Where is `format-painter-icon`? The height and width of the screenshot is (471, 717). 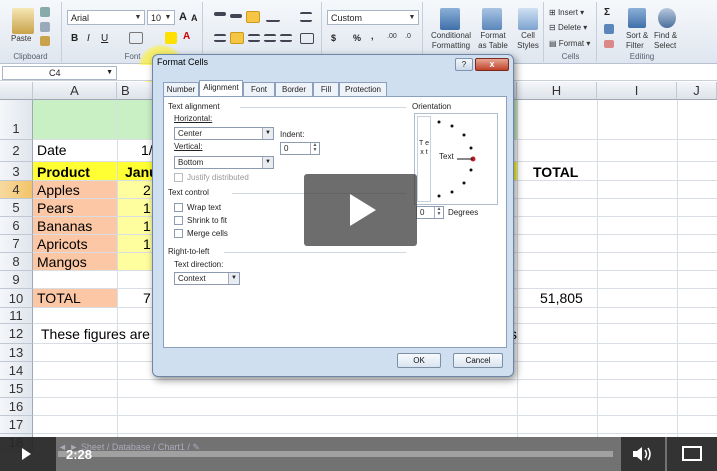 format-painter-icon is located at coordinates (45, 41).